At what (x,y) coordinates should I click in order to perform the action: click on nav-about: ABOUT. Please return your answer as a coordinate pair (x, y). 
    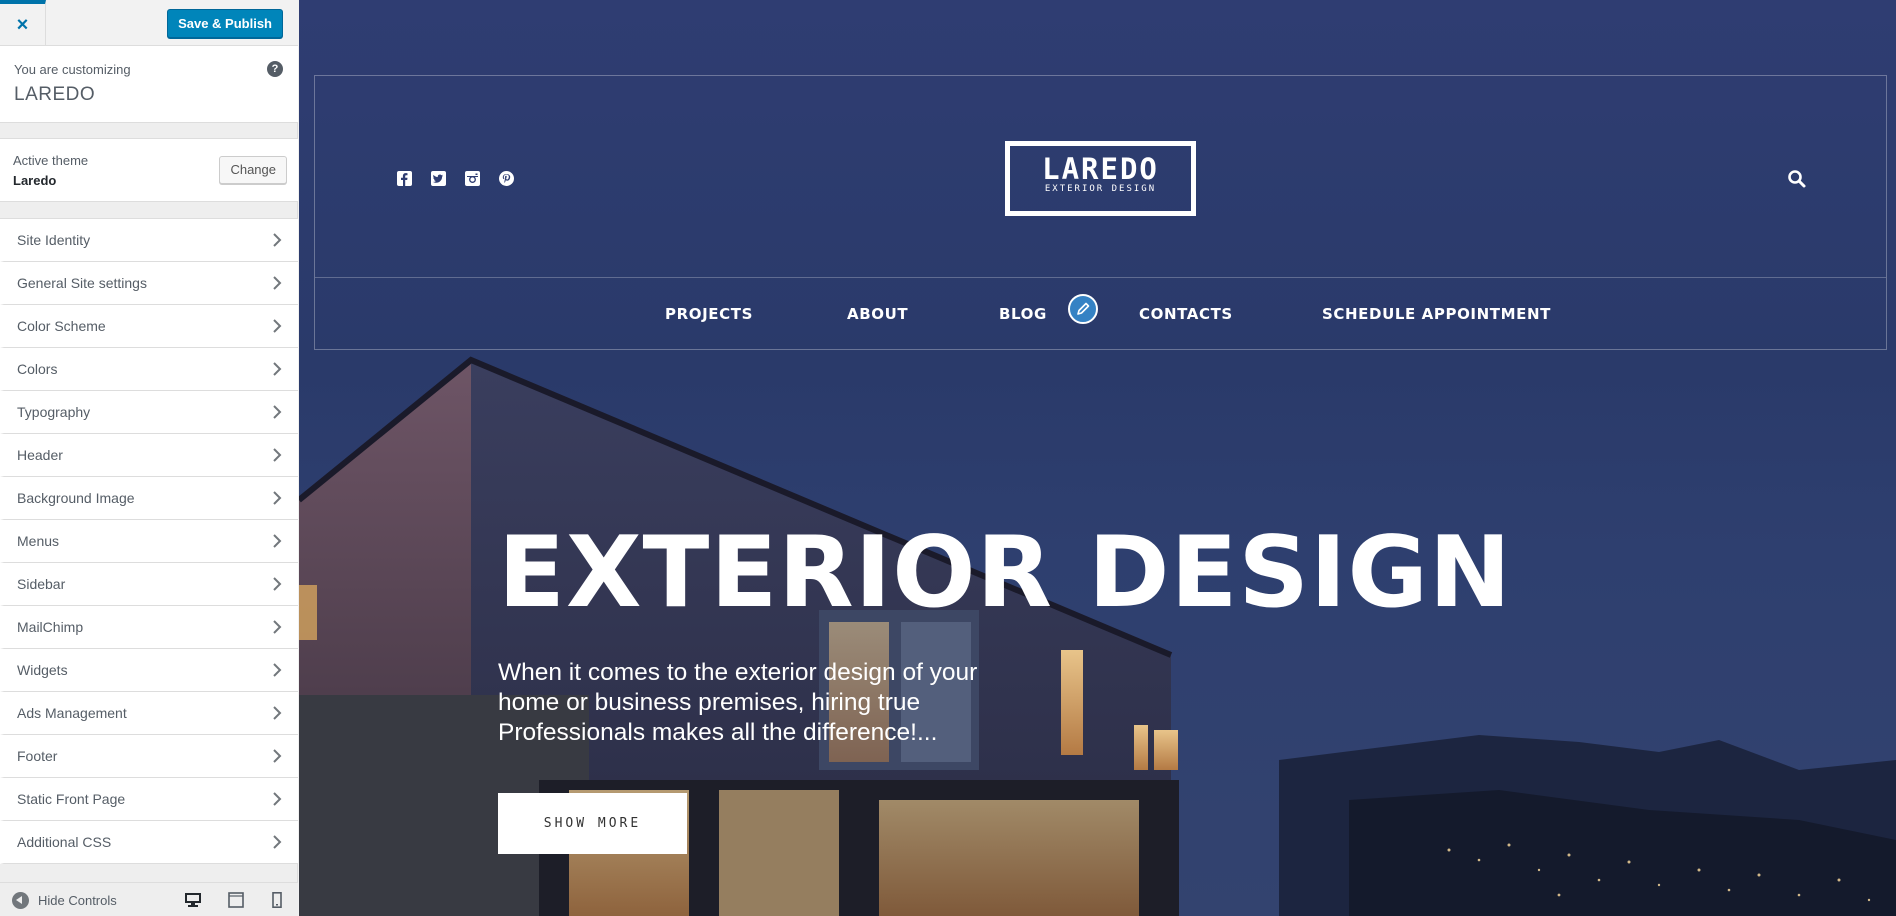
    Looking at the image, I should click on (877, 314).